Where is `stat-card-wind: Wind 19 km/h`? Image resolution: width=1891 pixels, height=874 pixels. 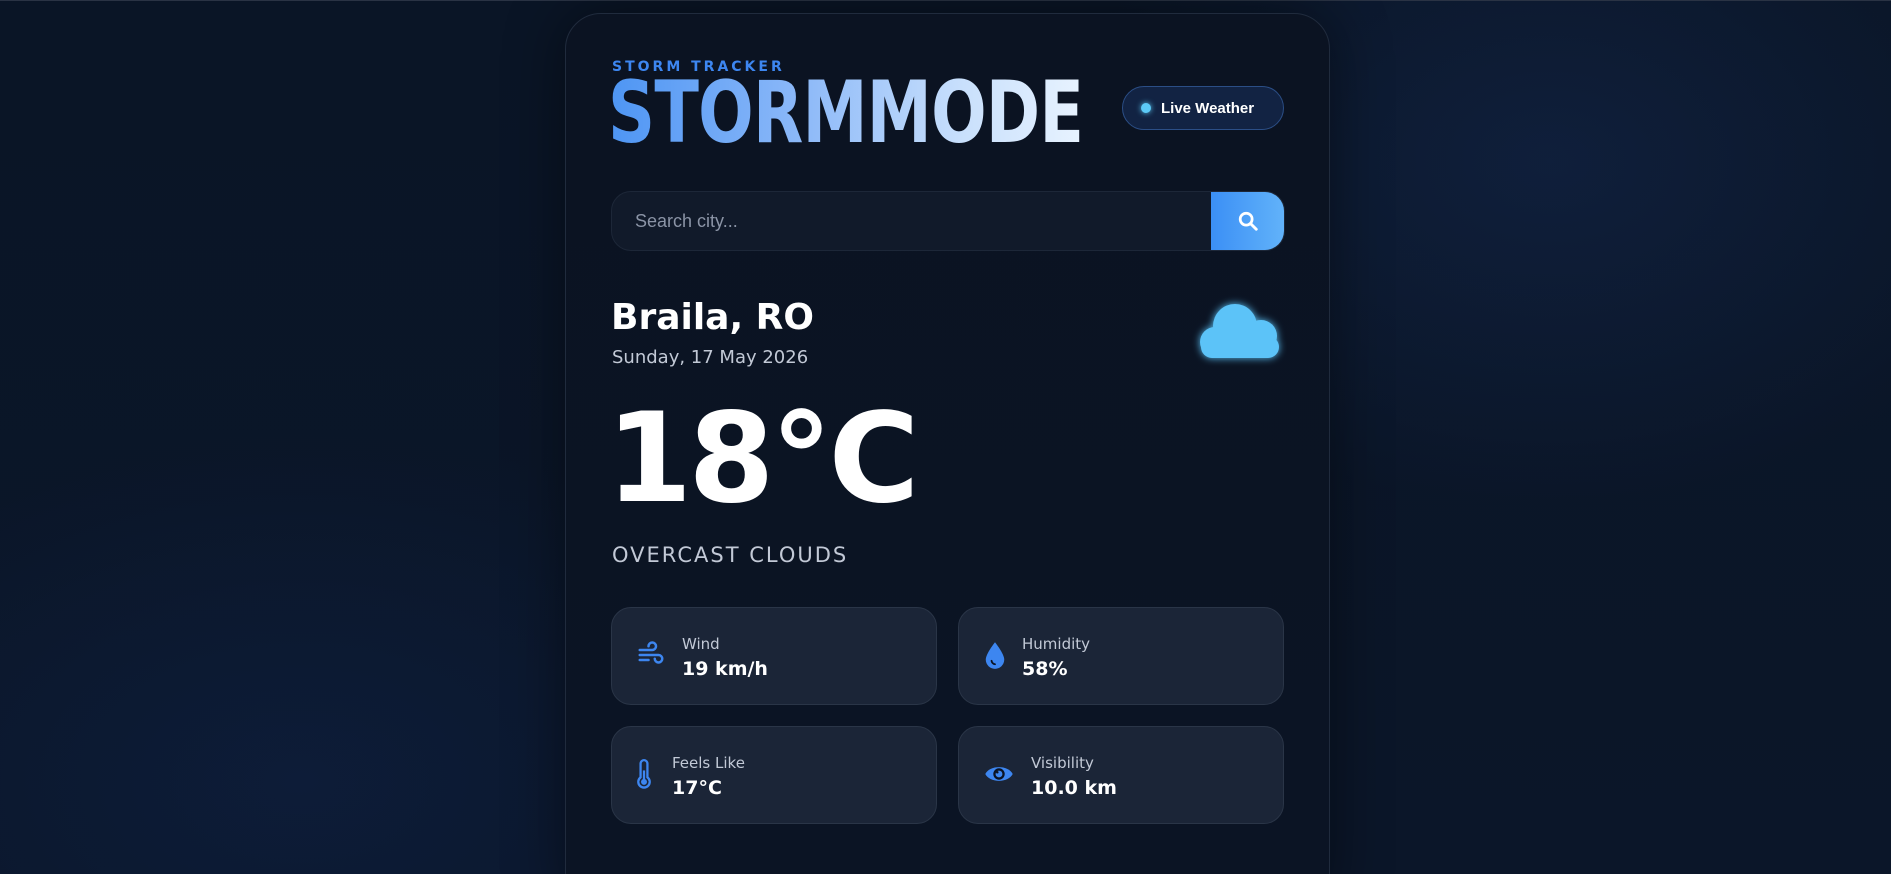 stat-card-wind: Wind 19 km/h is located at coordinates (774, 656).